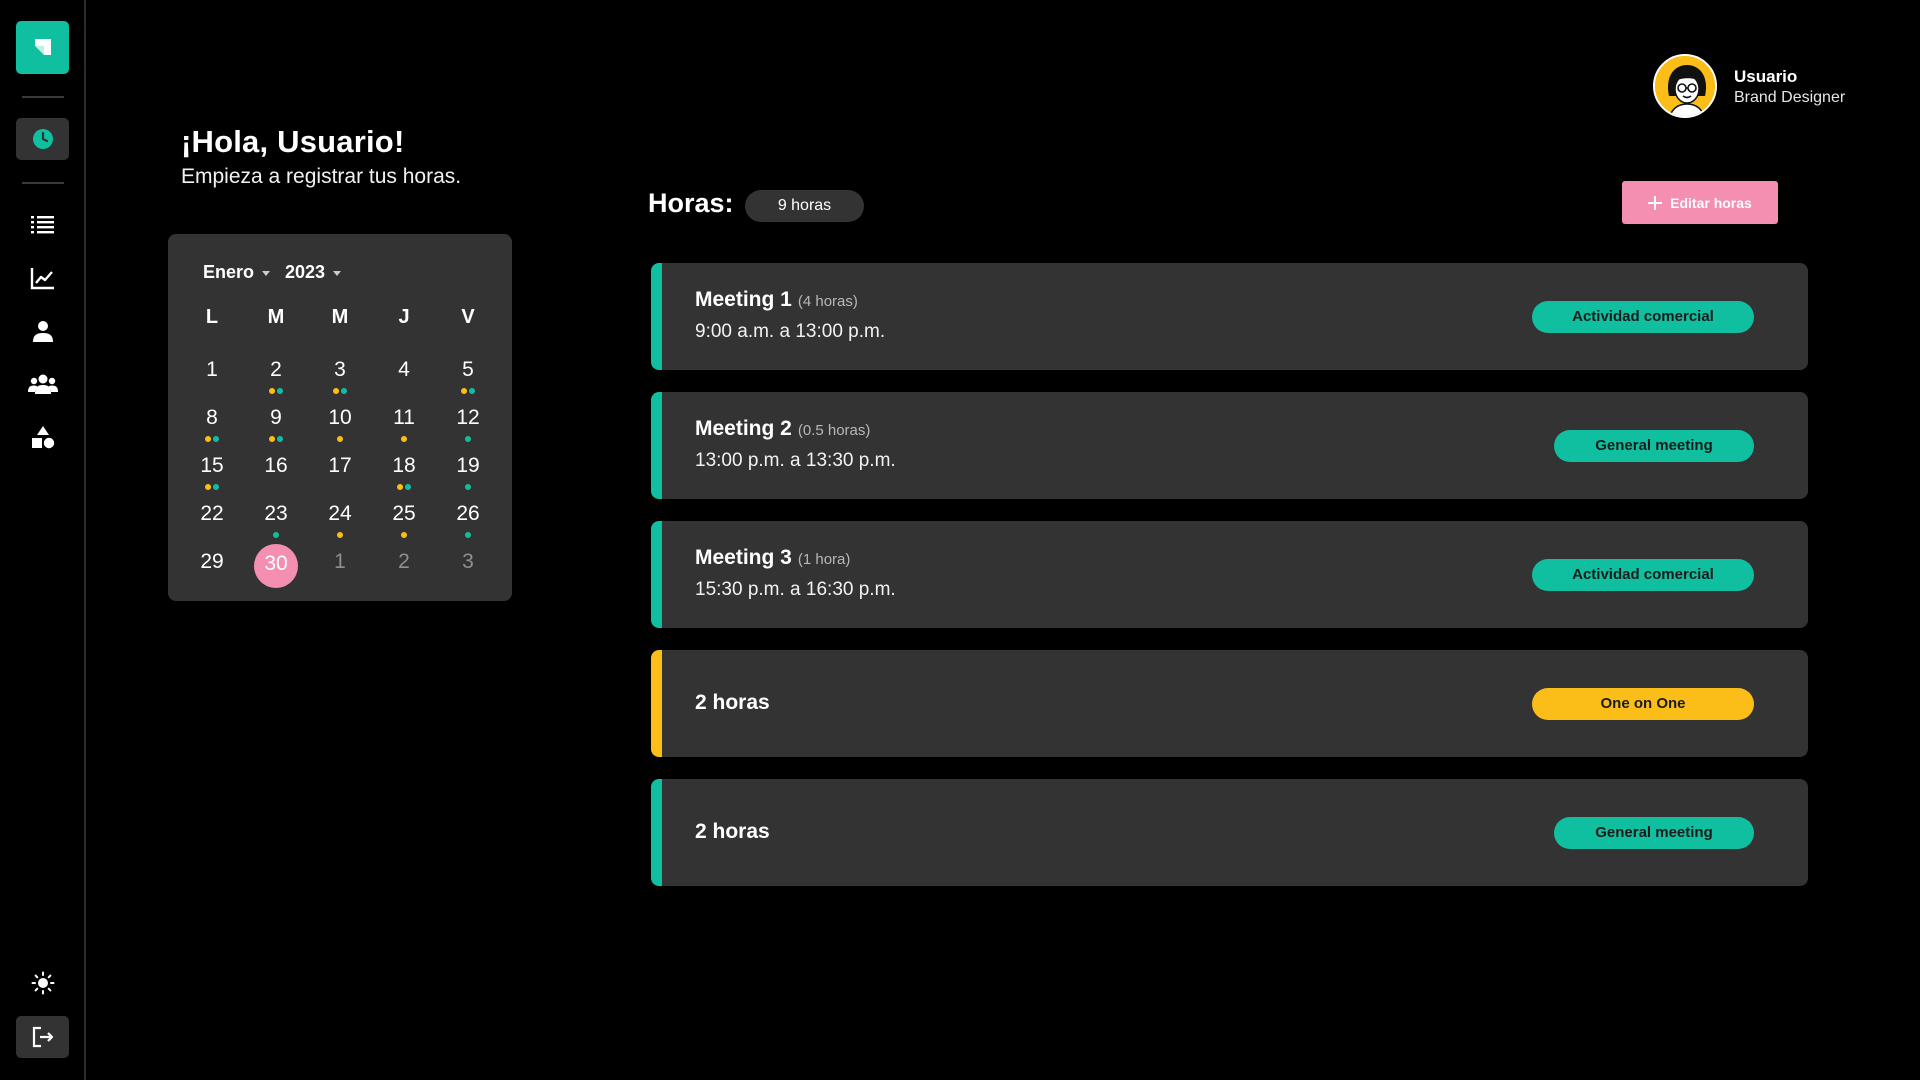 This screenshot has width=1920, height=1080. Describe the element at coordinates (795, 460) in the screenshot. I see `event-time: 13:00 p.m. a 13:30 p.m.` at that location.